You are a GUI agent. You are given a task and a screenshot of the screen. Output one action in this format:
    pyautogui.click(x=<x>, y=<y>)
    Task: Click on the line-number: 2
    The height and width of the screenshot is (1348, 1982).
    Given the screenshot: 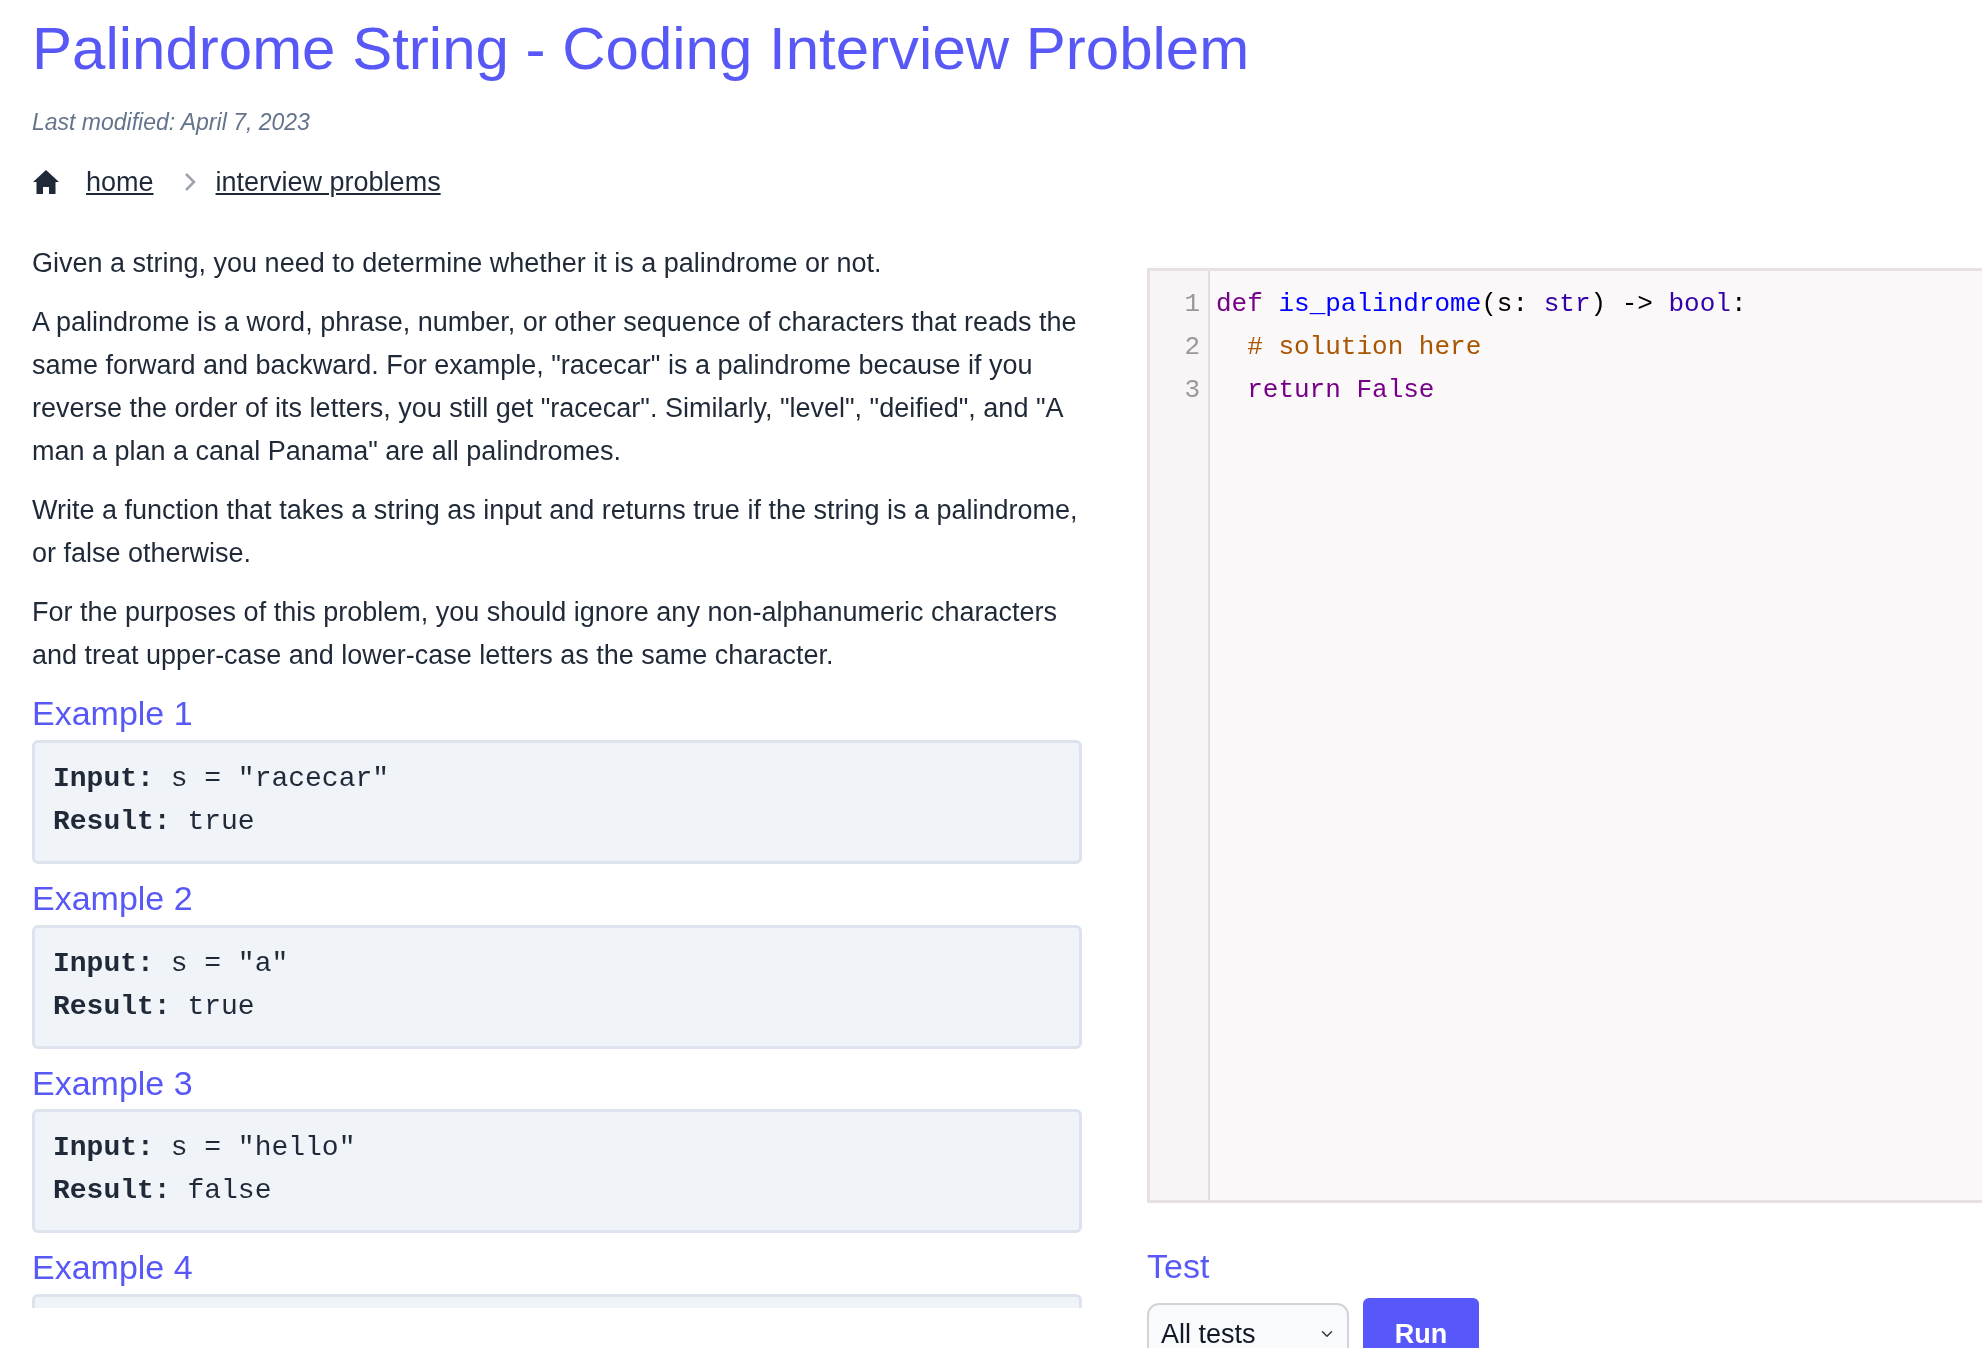 What is the action you would take?
    pyautogui.click(x=1192, y=347)
    